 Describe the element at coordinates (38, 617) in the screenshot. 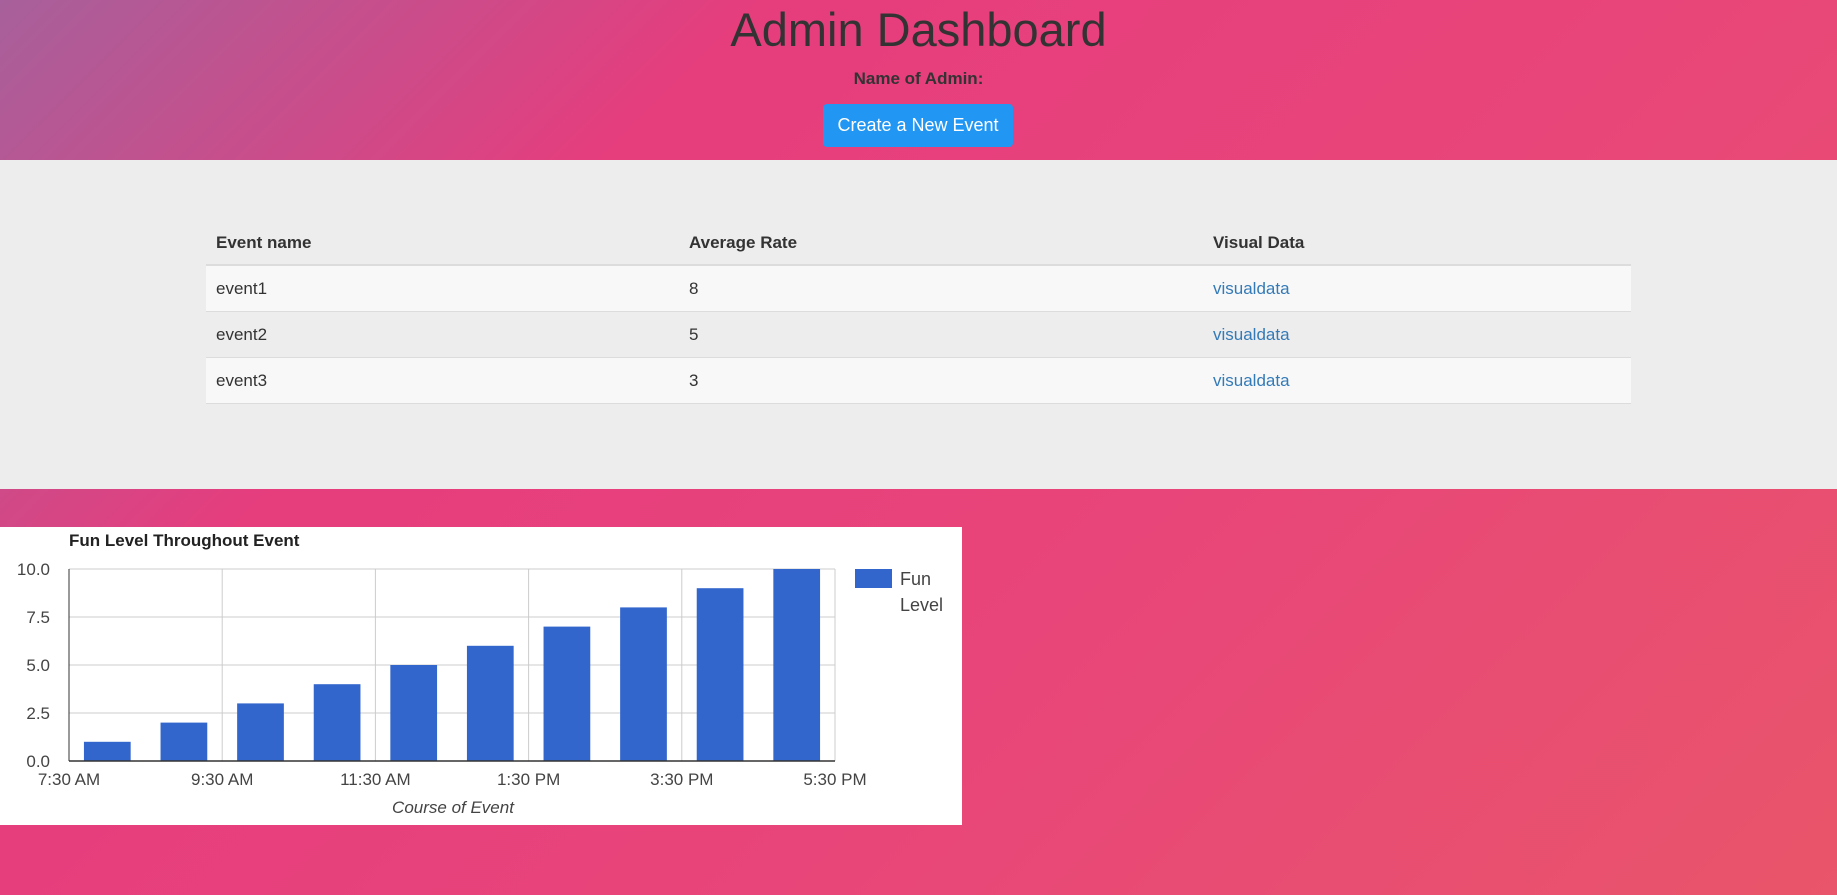

I see `y-tick-label: 7.5` at that location.